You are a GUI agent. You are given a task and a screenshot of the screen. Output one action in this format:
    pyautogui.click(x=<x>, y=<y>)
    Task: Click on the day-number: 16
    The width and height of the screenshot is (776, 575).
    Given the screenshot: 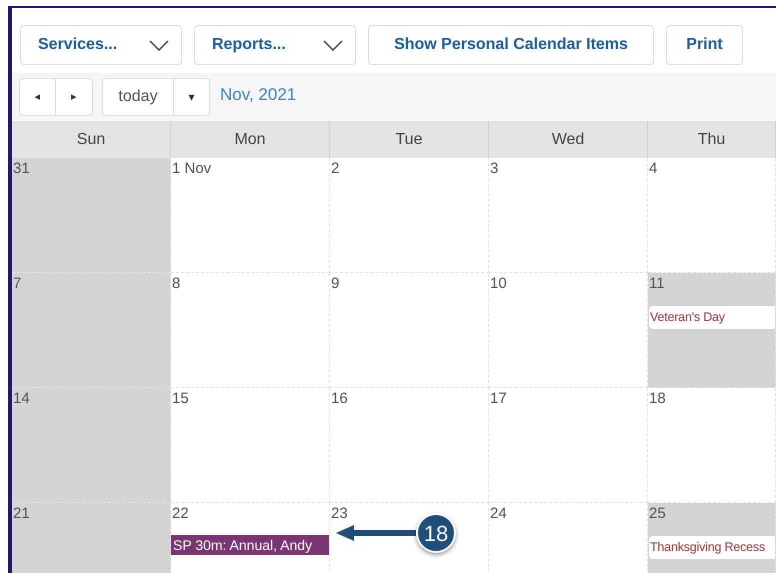 What is the action you would take?
    pyautogui.click(x=339, y=399)
    